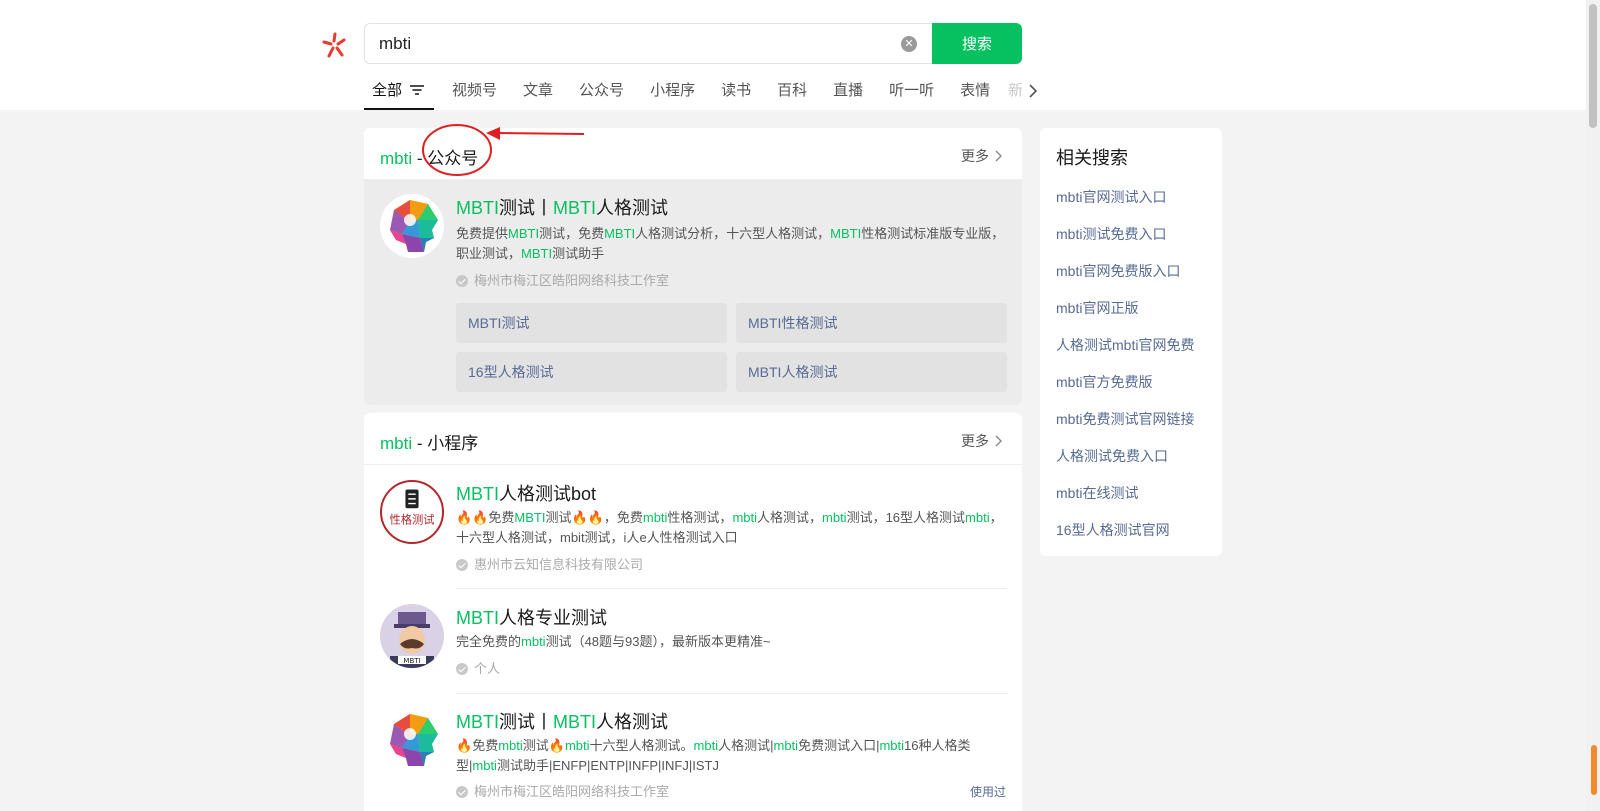 The height and width of the screenshot is (811, 1600). Describe the element at coordinates (1125, 202) in the screenshot. I see `related-search-item: mbti官网测试入口` at that location.